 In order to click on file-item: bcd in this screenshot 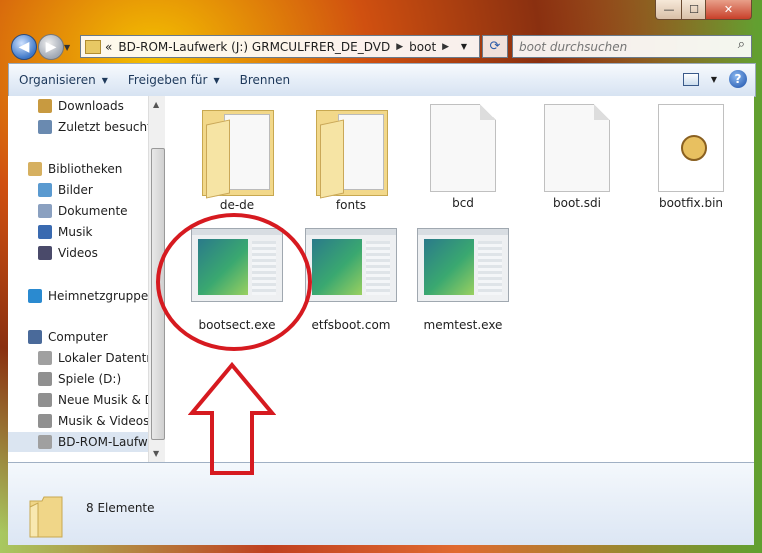, I will do `click(463, 157)`.